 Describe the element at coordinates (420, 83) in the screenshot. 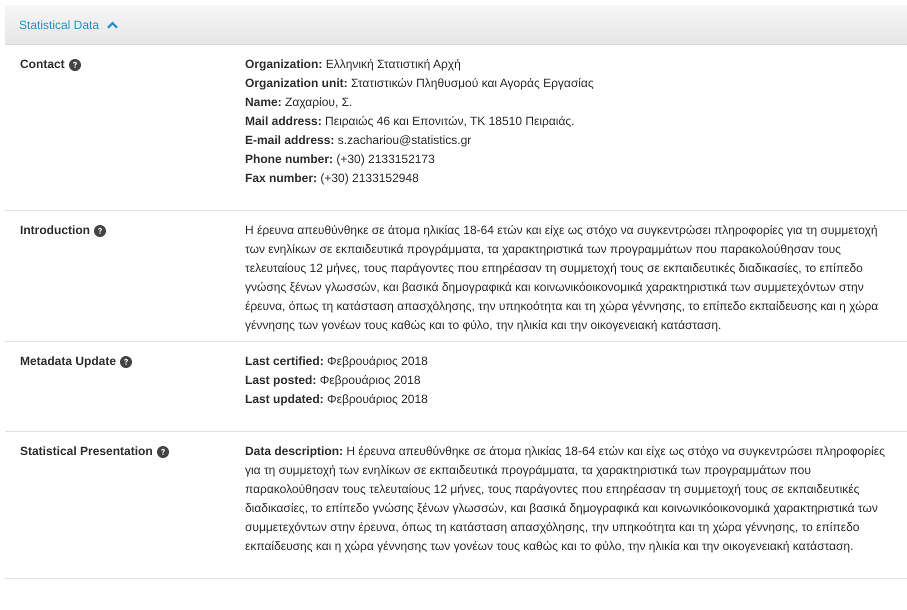

I see `field-line: Organization unit: Στατιστικών Πληθυσμού και Αγοράς Εργασίας` at that location.